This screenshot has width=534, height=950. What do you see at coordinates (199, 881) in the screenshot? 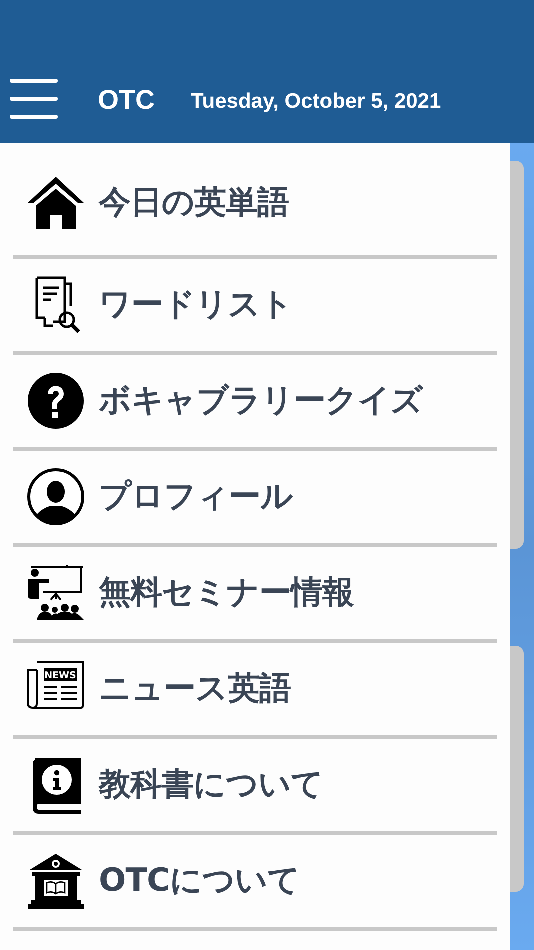
I see `menu-item: OTCについて` at bounding box center [199, 881].